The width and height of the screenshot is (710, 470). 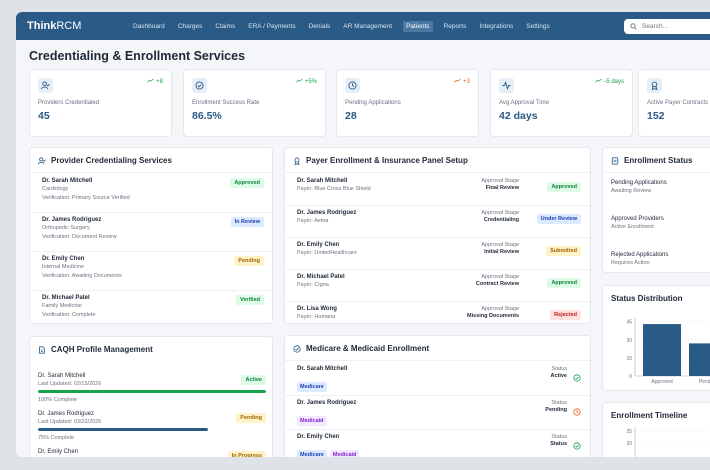 What do you see at coordinates (439, 413) in the screenshot?
I see `medicare-row: Dr. James Rodriguez Medicaid Status Pending` at bounding box center [439, 413].